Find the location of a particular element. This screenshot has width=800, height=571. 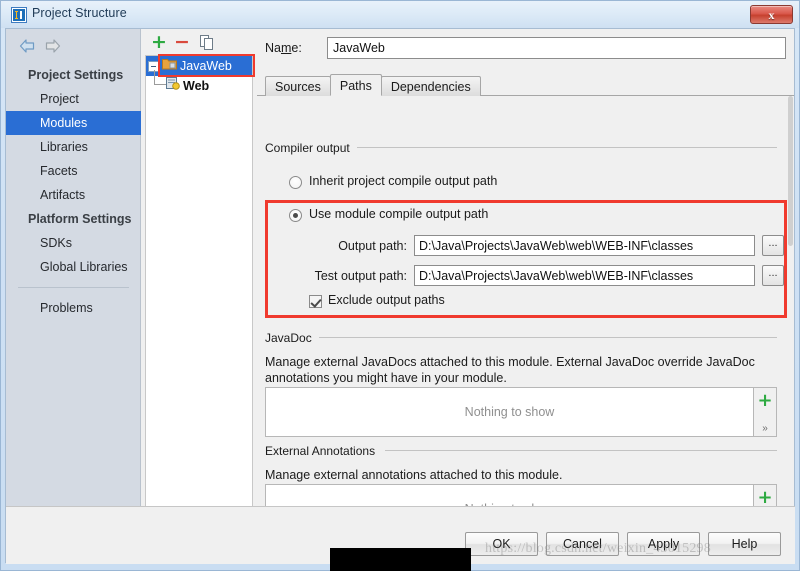

tab-dependencies: Dependencies is located at coordinates (430, 86).